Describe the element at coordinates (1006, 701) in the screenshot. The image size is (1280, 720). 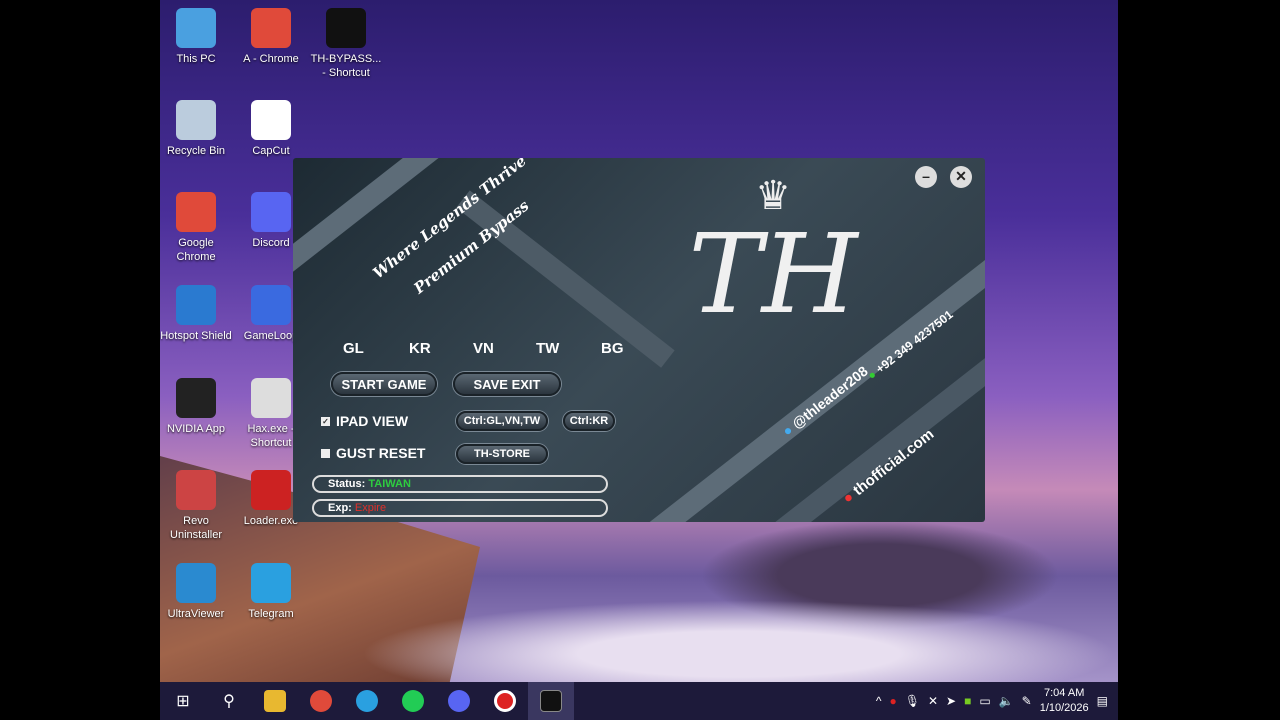
I see `volume-icon: 🔈` at that location.